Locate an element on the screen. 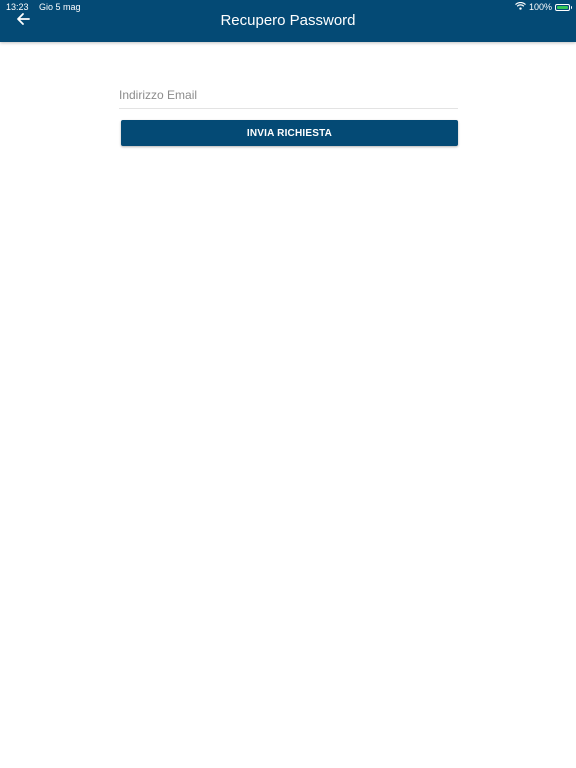  email-field is located at coordinates (288, 95).